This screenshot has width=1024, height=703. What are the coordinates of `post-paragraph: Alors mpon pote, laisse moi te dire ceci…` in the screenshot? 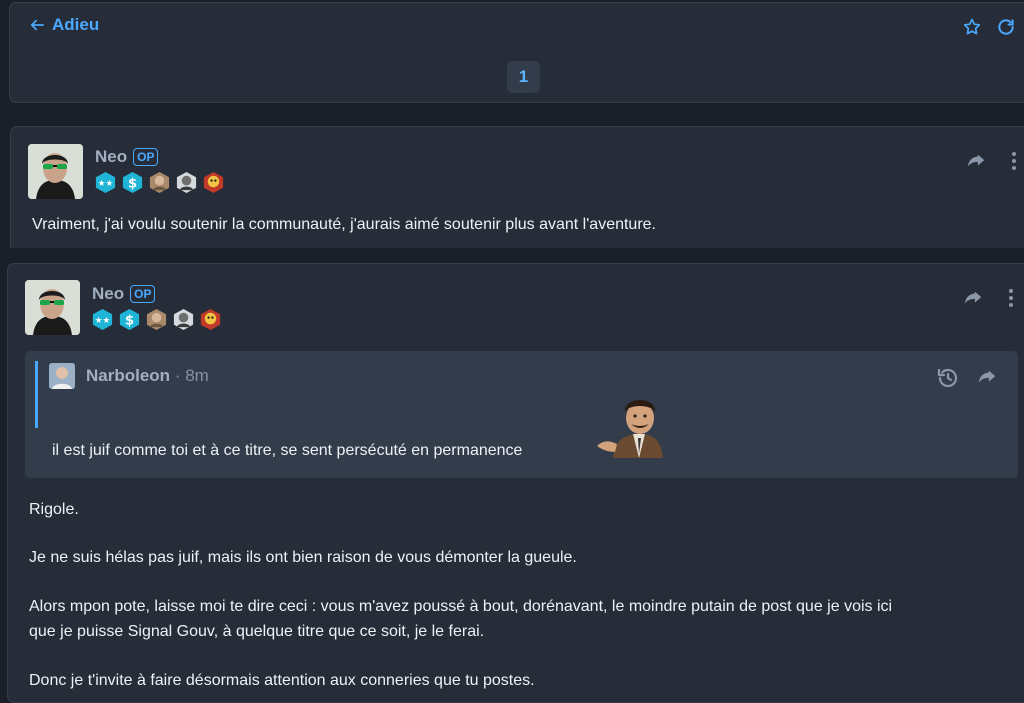 It's located at (461, 606).